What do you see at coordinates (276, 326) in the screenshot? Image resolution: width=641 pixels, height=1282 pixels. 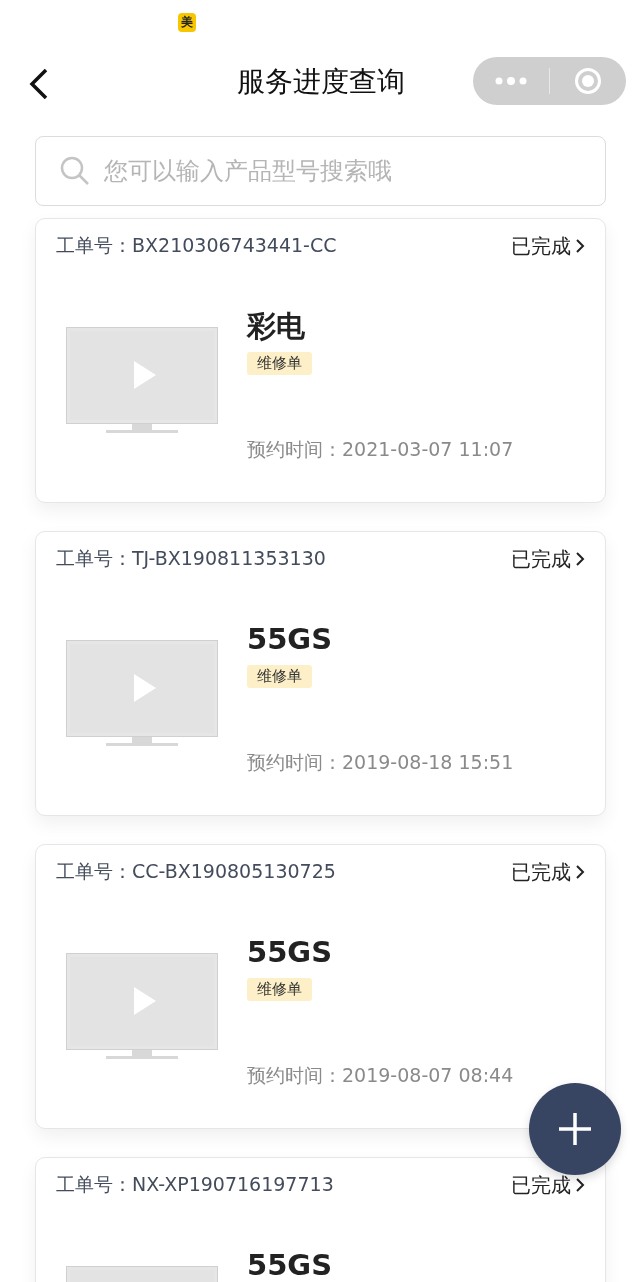 I see `product-name: 彩电` at bounding box center [276, 326].